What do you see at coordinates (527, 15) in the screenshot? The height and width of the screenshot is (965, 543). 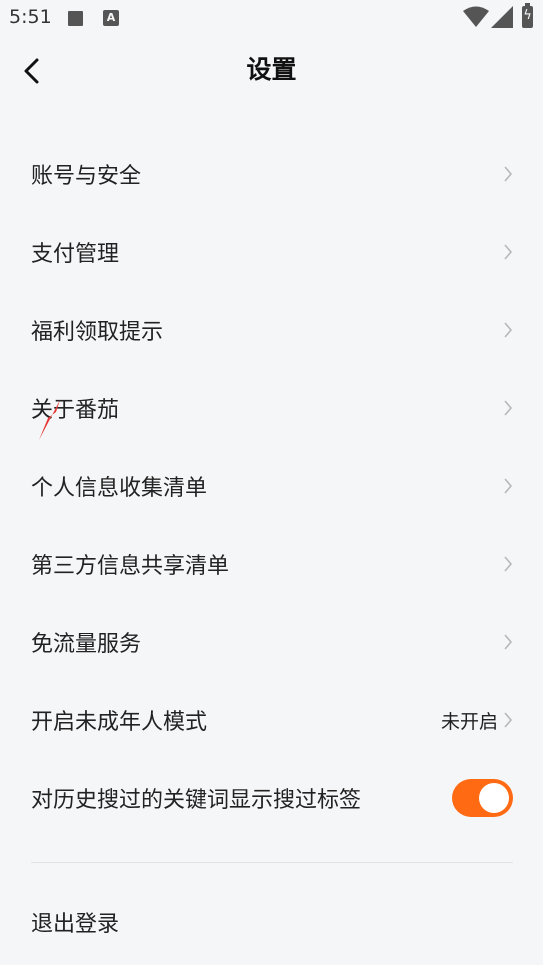 I see `battery-charging-icon: ϟ` at bounding box center [527, 15].